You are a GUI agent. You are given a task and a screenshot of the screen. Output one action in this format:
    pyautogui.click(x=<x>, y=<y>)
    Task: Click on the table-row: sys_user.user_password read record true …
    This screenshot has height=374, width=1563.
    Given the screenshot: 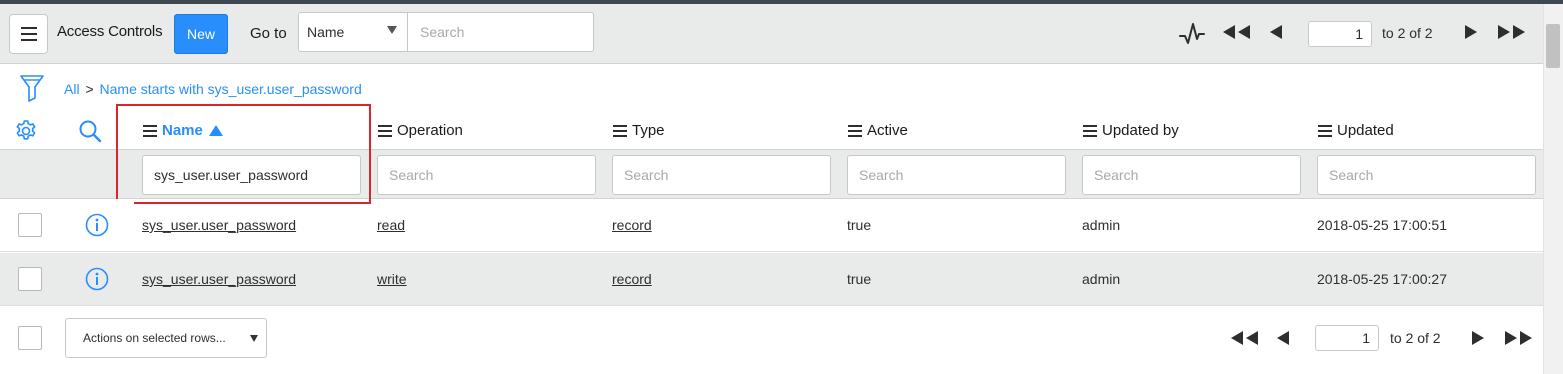 What is the action you would take?
    pyautogui.click(x=771, y=225)
    